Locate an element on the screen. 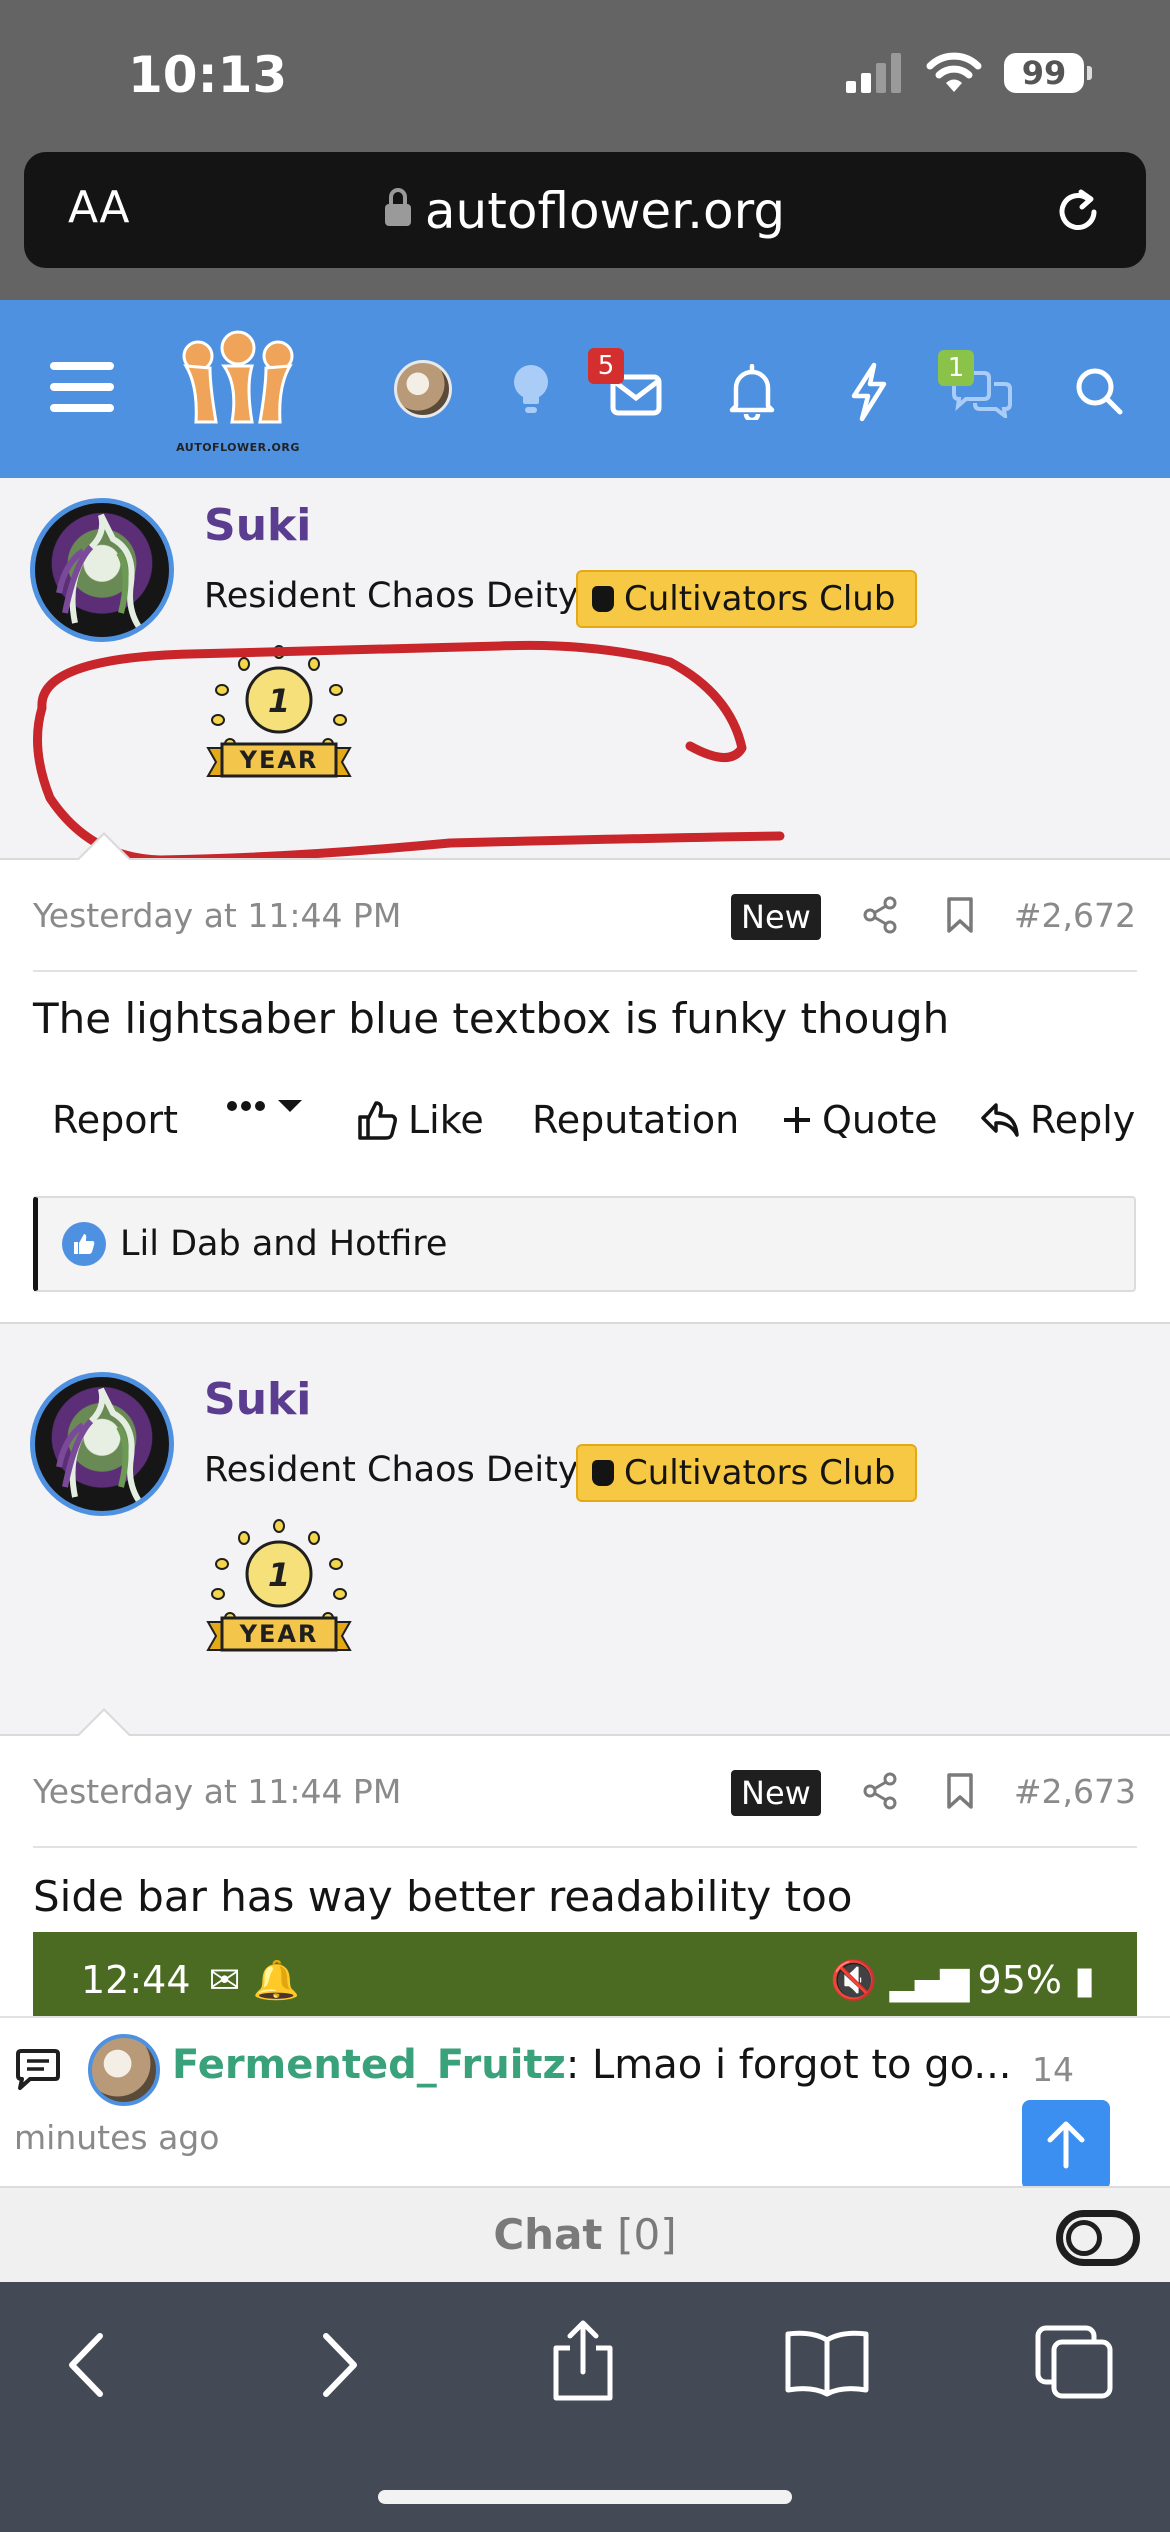 The width and height of the screenshot is (1170, 2532). red-scribble-annotation is located at coordinates (409, 752).